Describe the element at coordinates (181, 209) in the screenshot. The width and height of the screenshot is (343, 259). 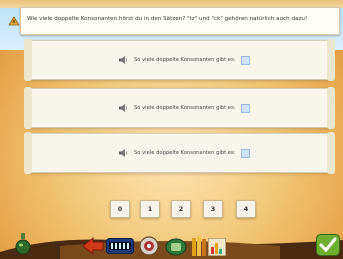
I see `number-button-2: 2` at that location.